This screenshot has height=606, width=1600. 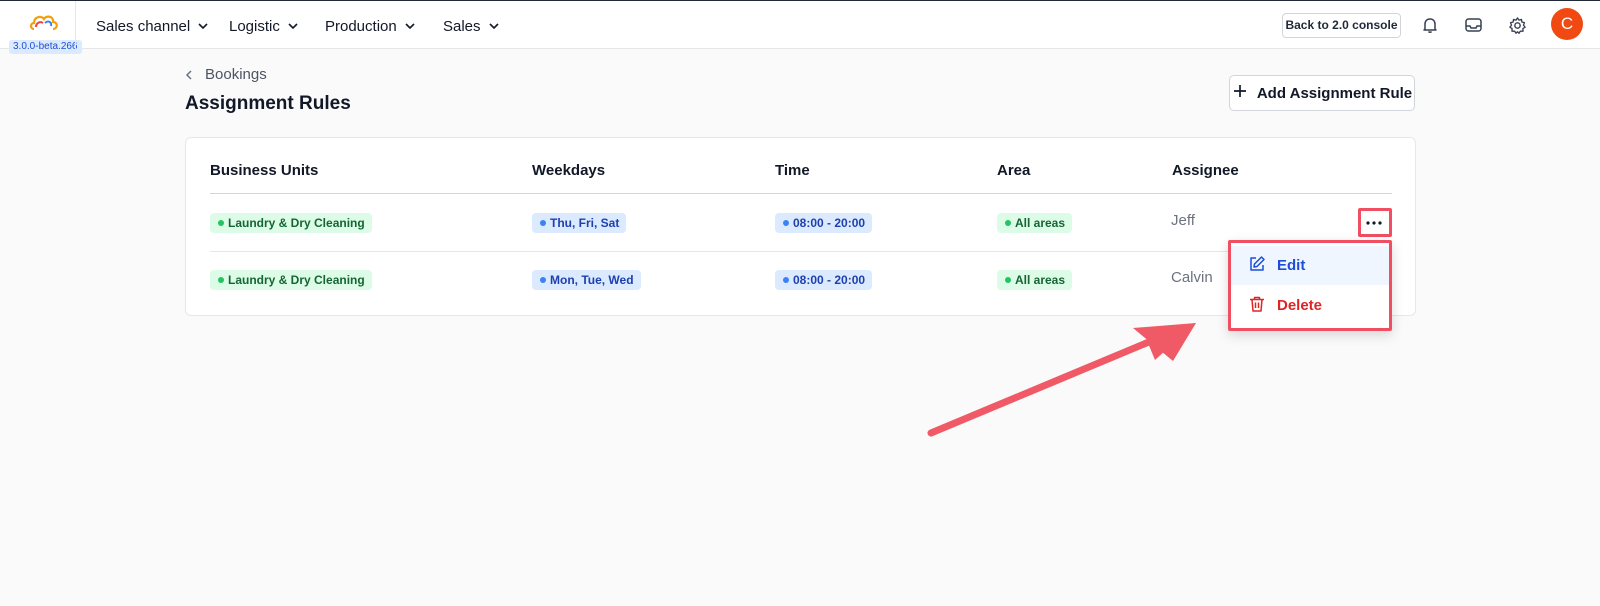 I want to click on column-header-area: Area, so click(x=1014, y=170).